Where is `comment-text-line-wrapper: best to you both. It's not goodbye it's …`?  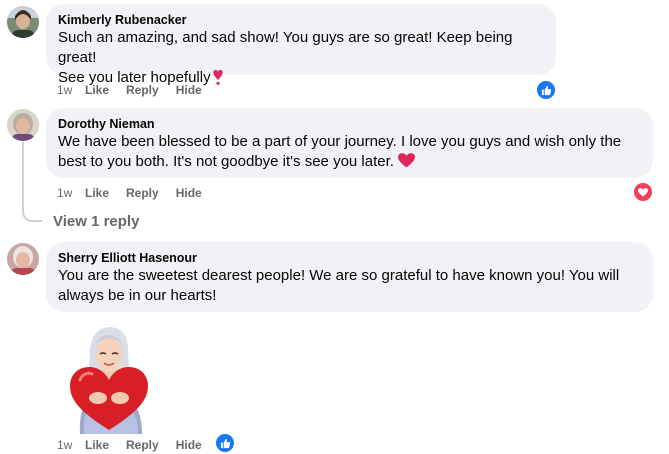
comment-text-line-wrapper: best to you both. It's not goodbye it's … is located at coordinates (349, 162).